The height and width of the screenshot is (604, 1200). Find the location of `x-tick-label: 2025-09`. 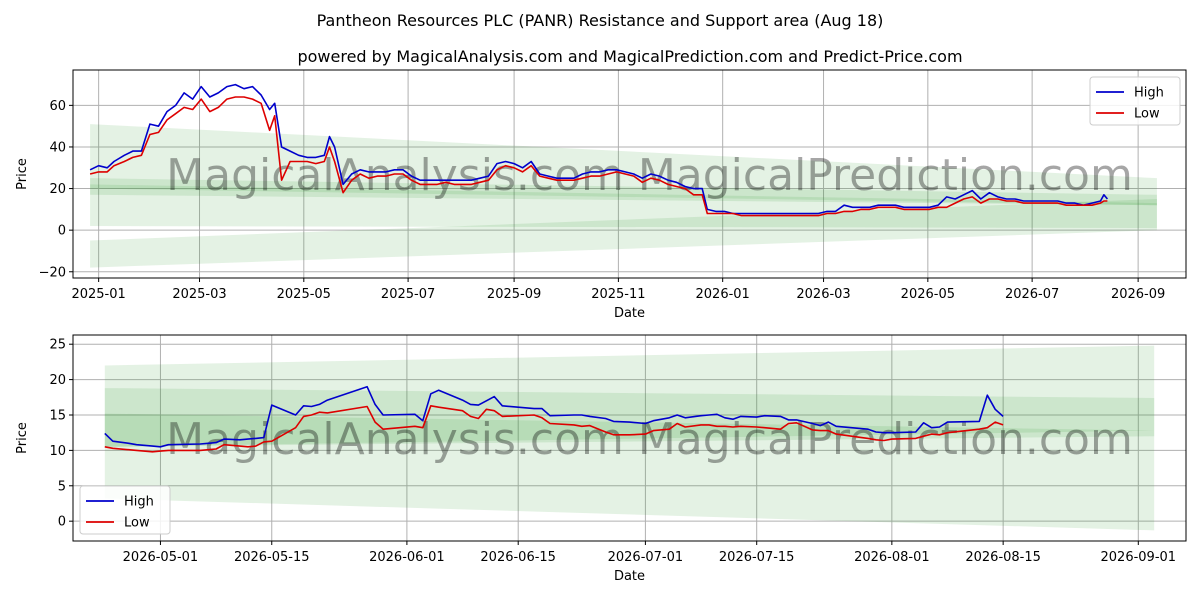

x-tick-label: 2025-09 is located at coordinates (514, 294).